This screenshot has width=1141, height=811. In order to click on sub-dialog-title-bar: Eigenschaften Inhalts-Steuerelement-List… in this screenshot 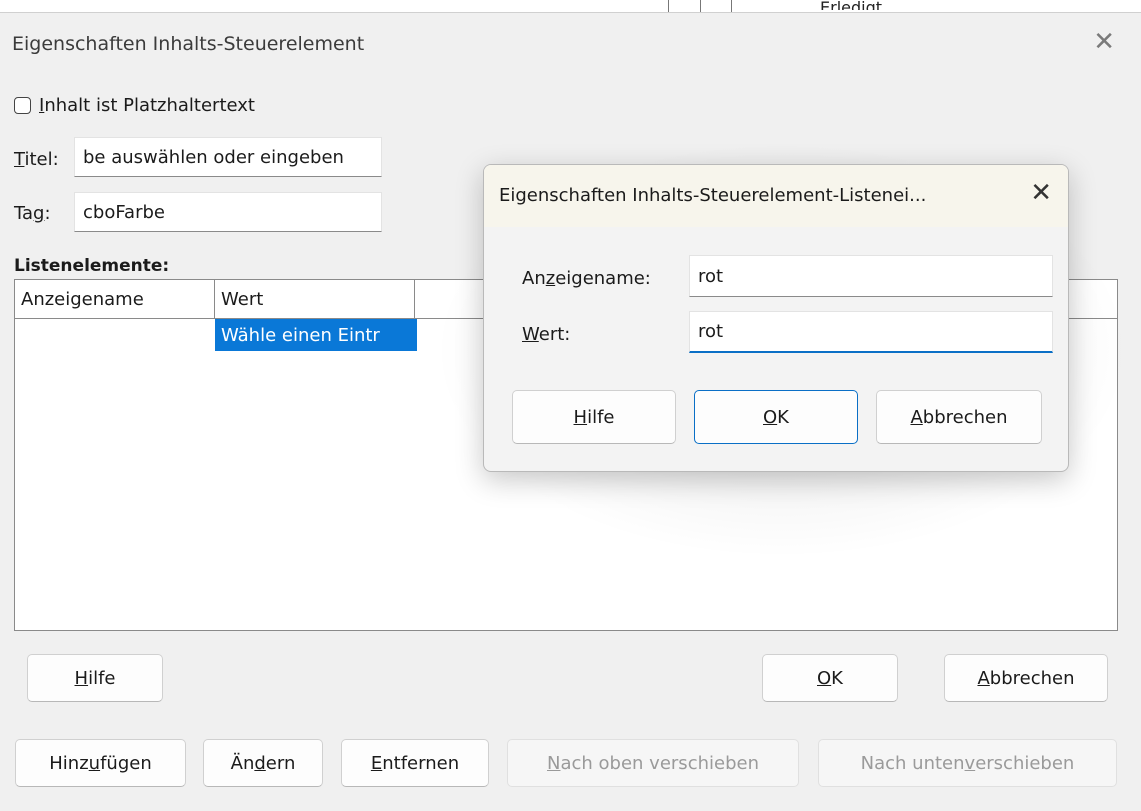, I will do `click(776, 196)`.